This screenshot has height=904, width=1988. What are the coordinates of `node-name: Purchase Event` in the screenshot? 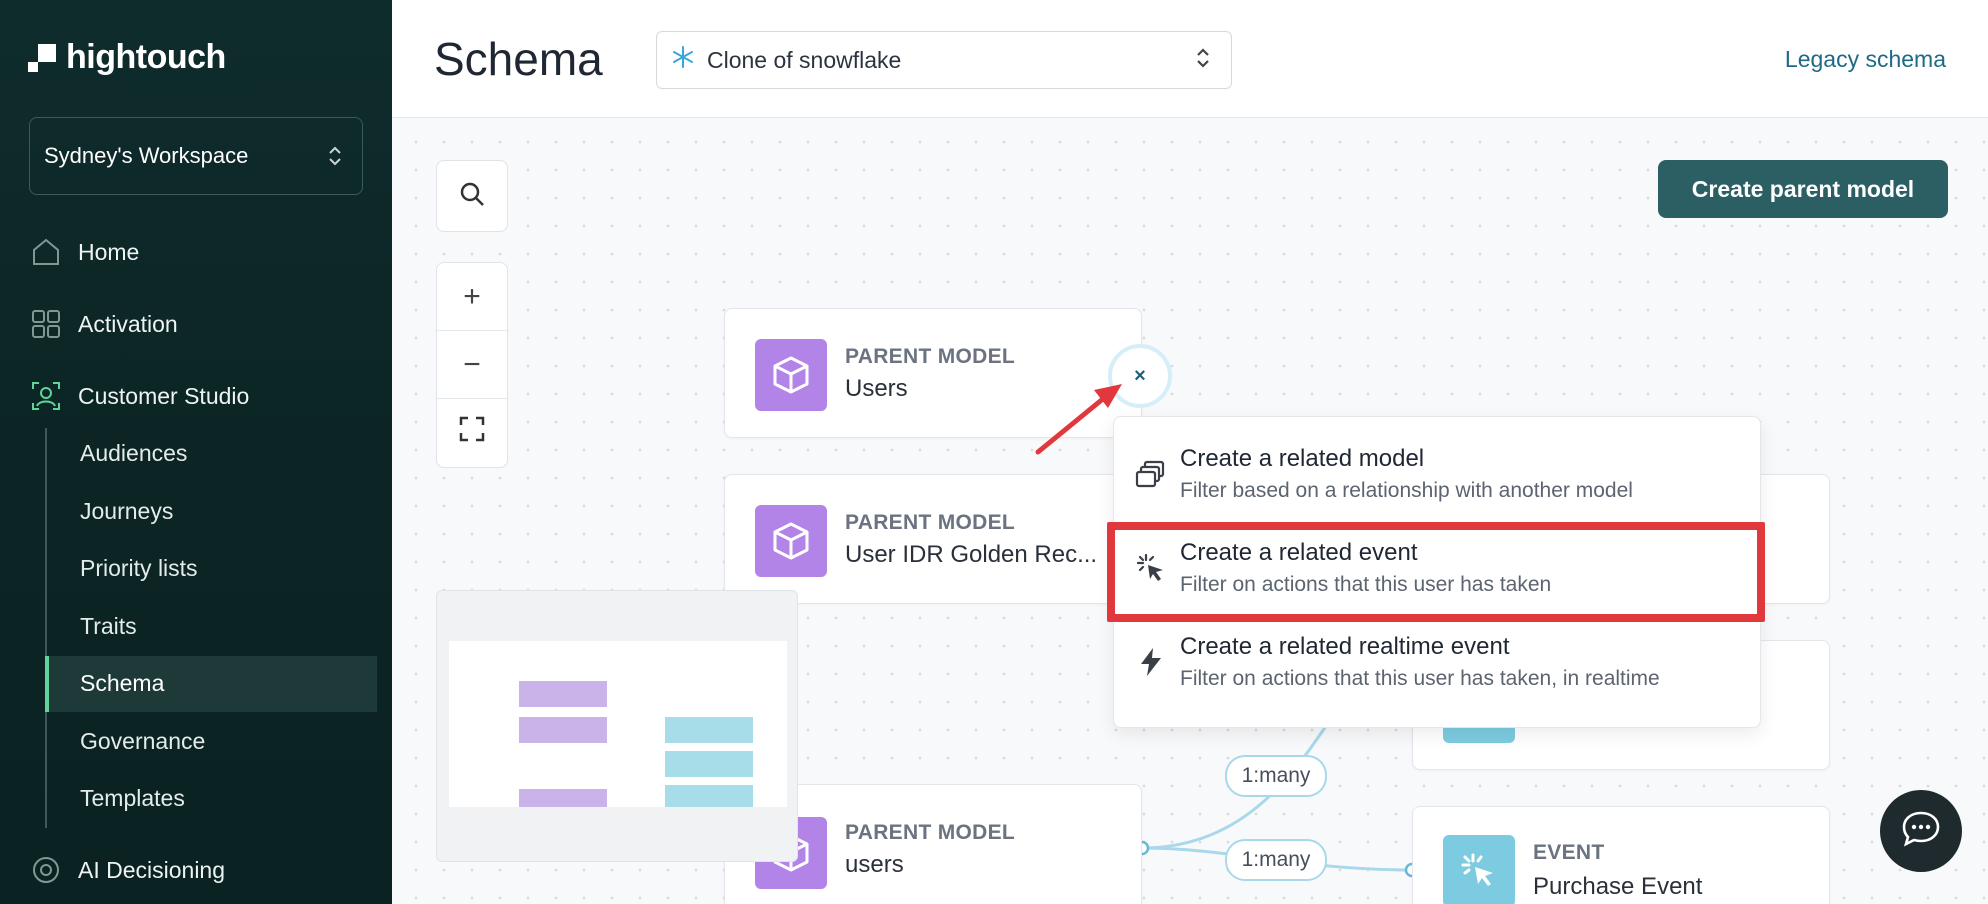 It's located at (1618, 886).